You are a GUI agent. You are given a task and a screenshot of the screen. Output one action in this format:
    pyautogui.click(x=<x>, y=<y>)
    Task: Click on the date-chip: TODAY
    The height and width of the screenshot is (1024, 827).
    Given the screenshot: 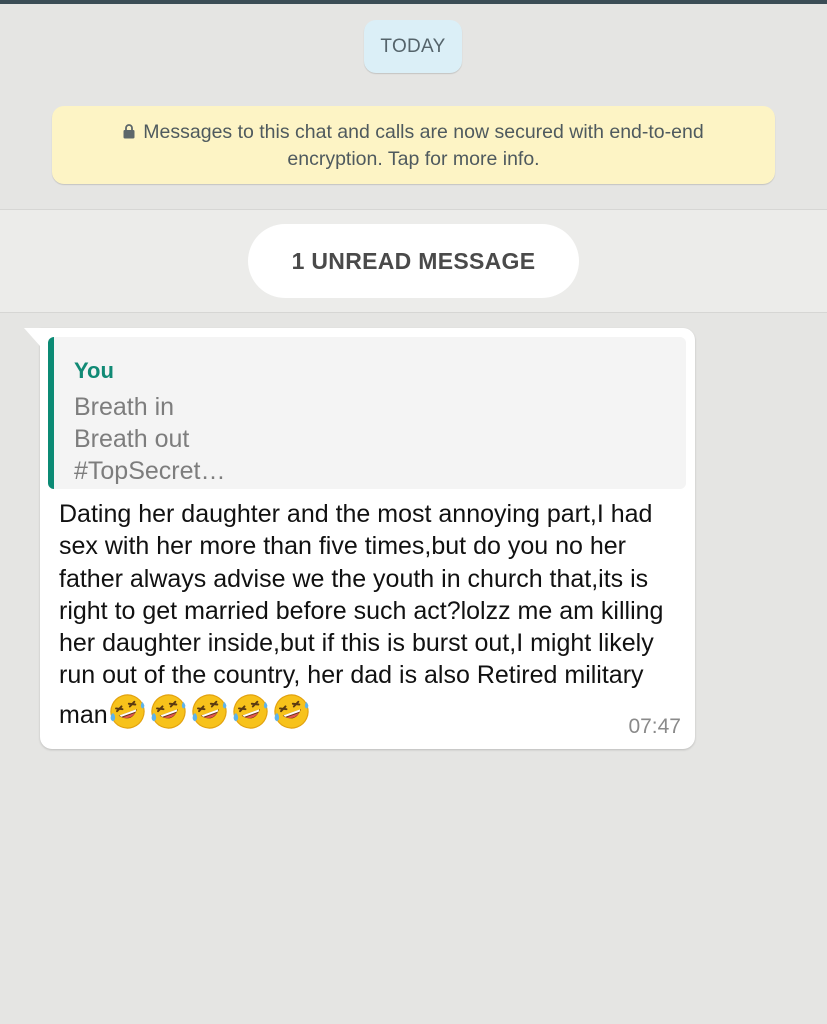 What is the action you would take?
    pyautogui.click(x=413, y=46)
    